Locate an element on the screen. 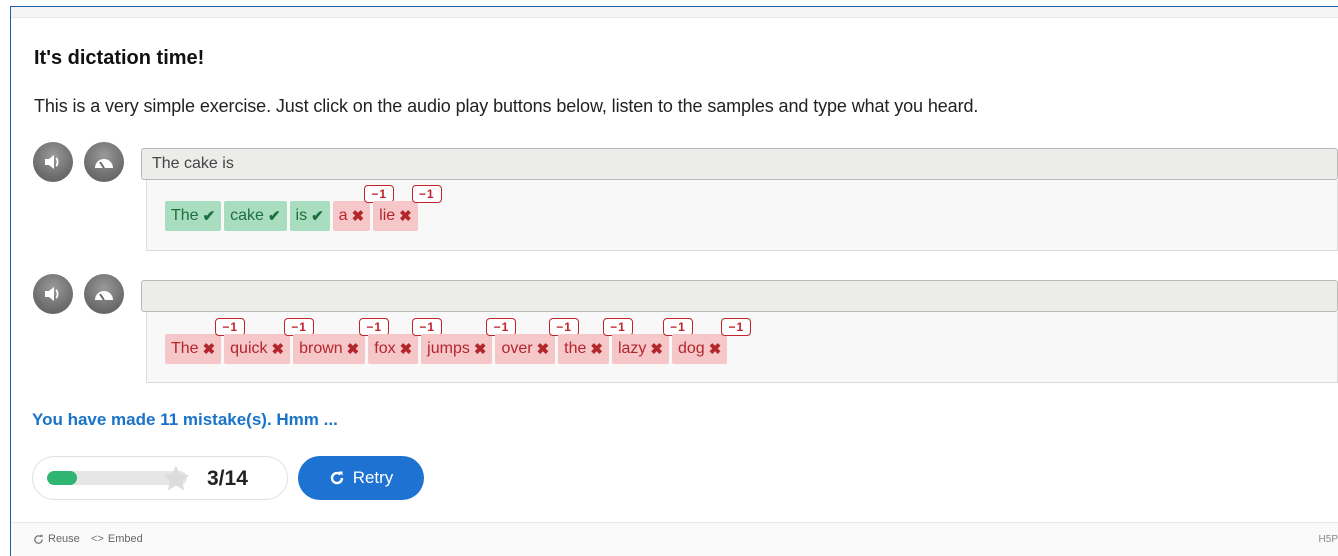 The image size is (1338, 556). embed-icon: <> is located at coordinates (97, 539).